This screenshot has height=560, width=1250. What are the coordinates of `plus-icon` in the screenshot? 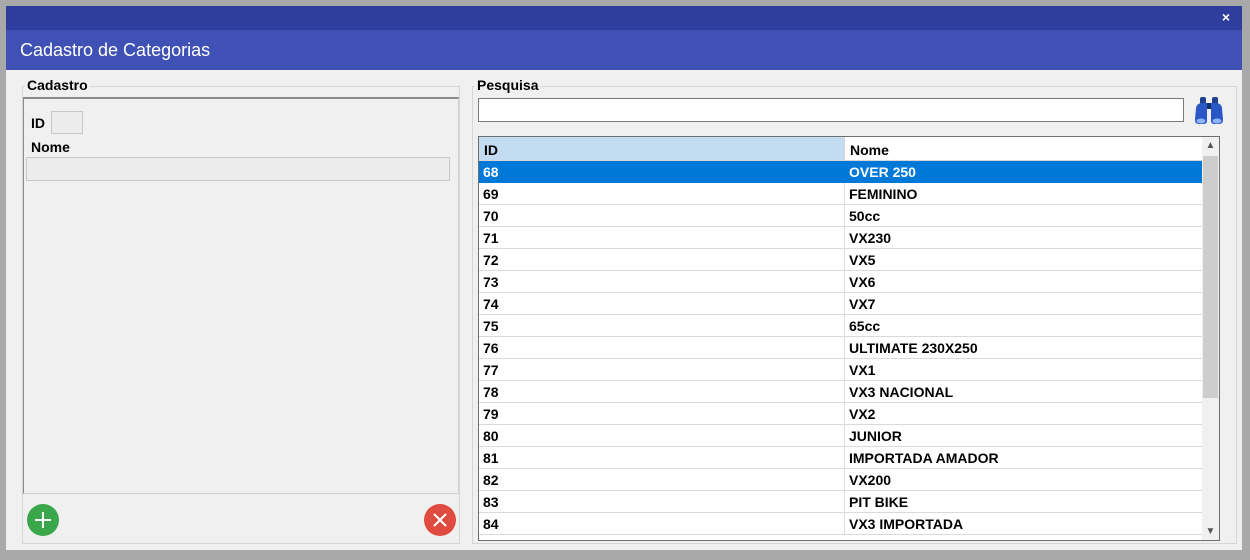 It's located at (43, 520).